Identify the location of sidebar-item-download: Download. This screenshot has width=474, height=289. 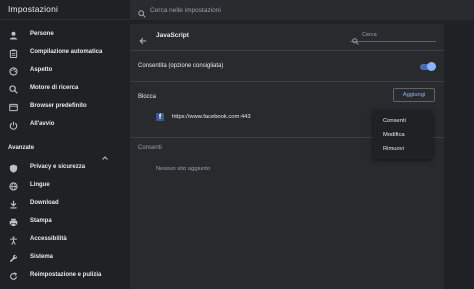
(65, 204).